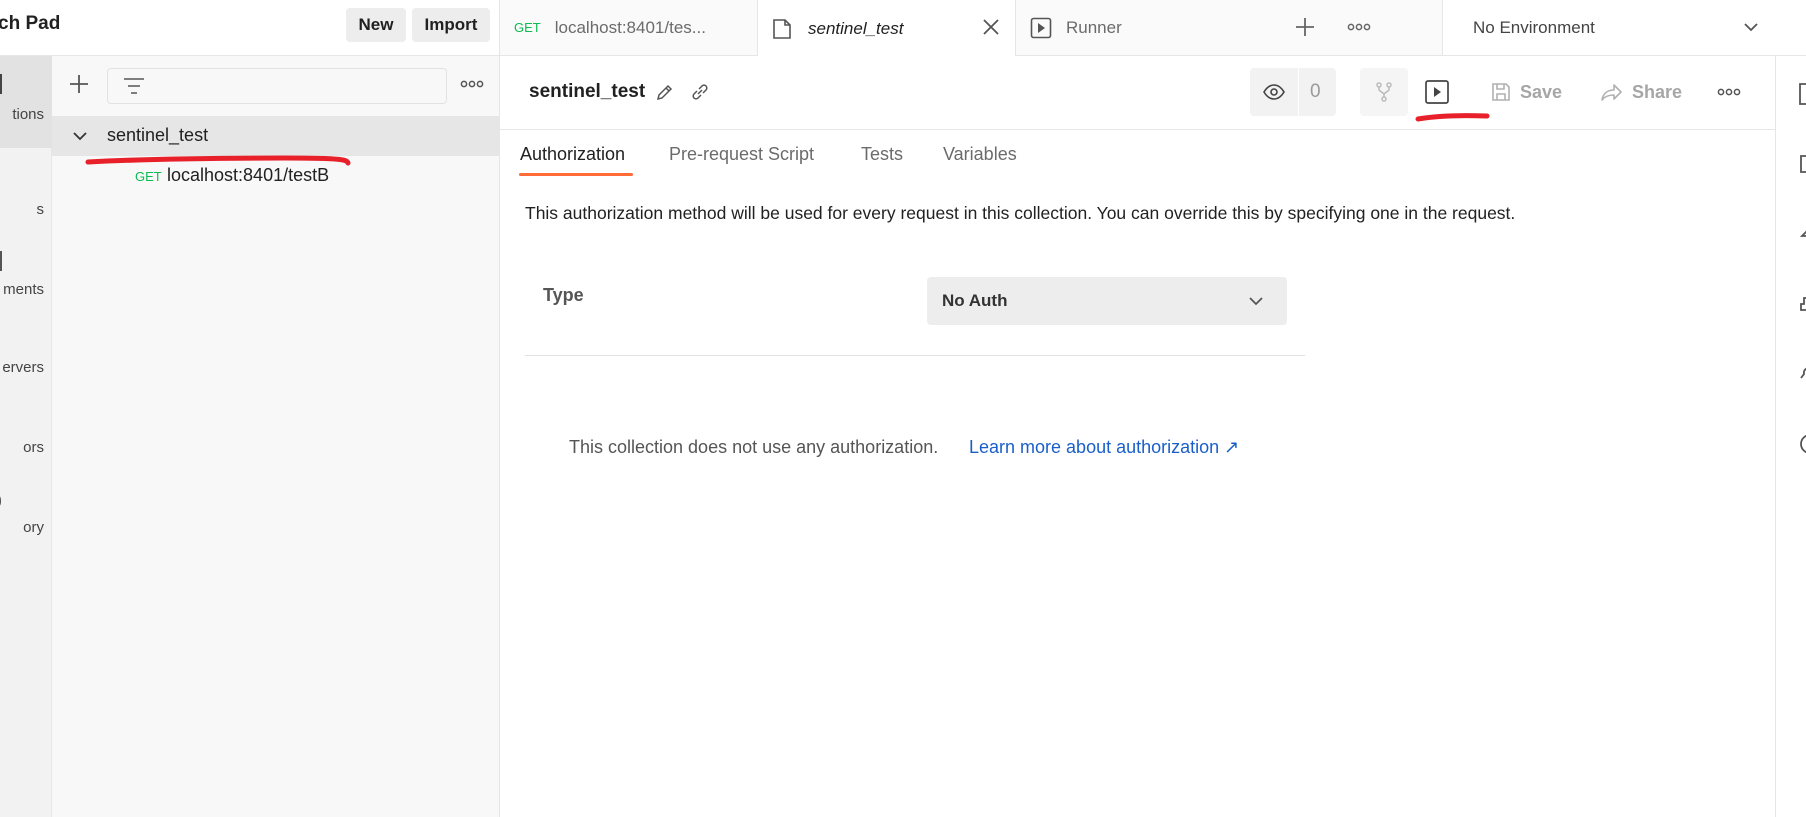  Describe the element at coordinates (1802, 94) in the screenshot. I see `documentation-icon` at that location.